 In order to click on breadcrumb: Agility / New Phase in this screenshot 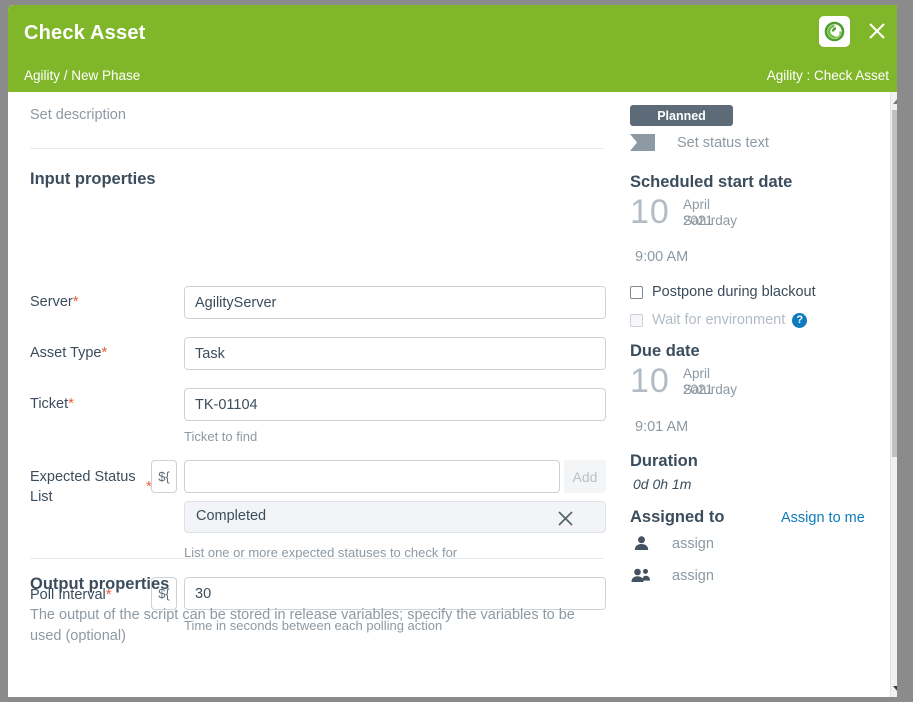, I will do `click(82, 75)`.